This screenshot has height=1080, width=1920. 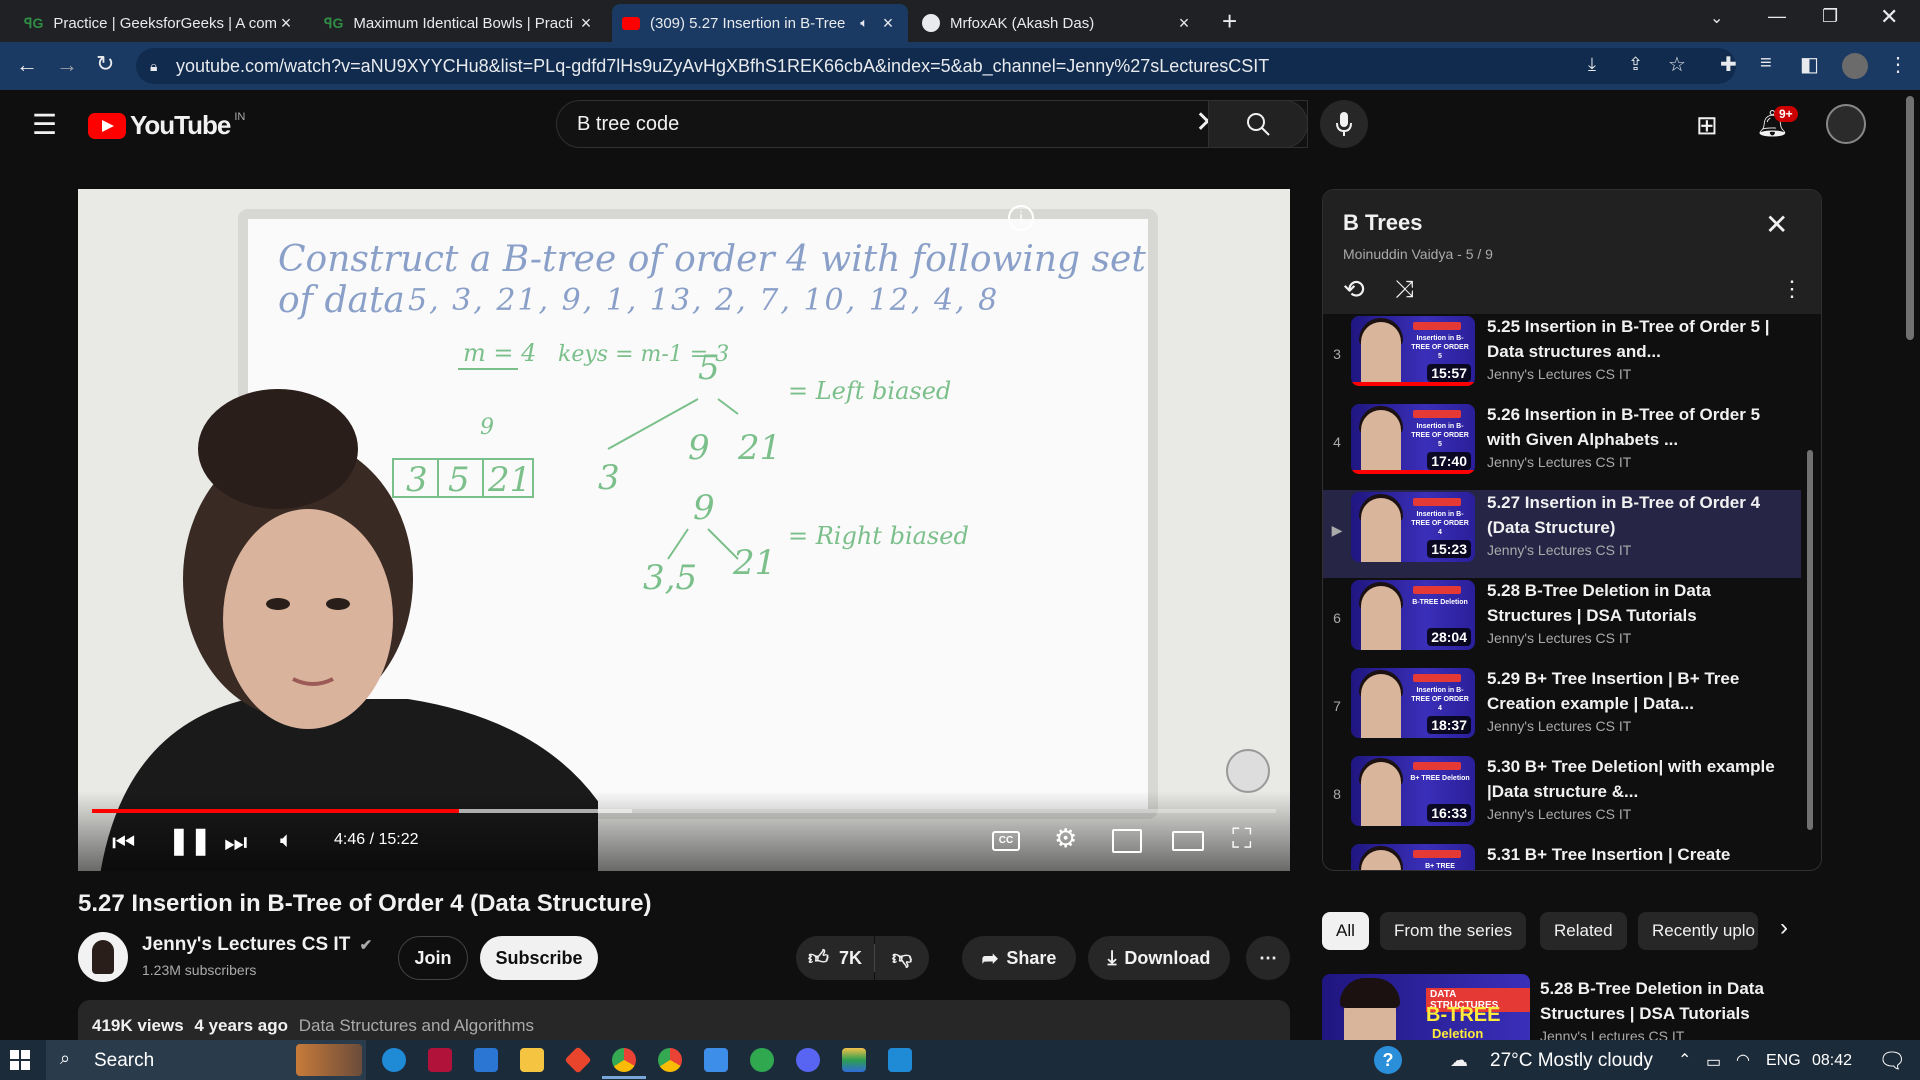 I want to click on bookmark-star-icon: ☆, so click(x=1677, y=64).